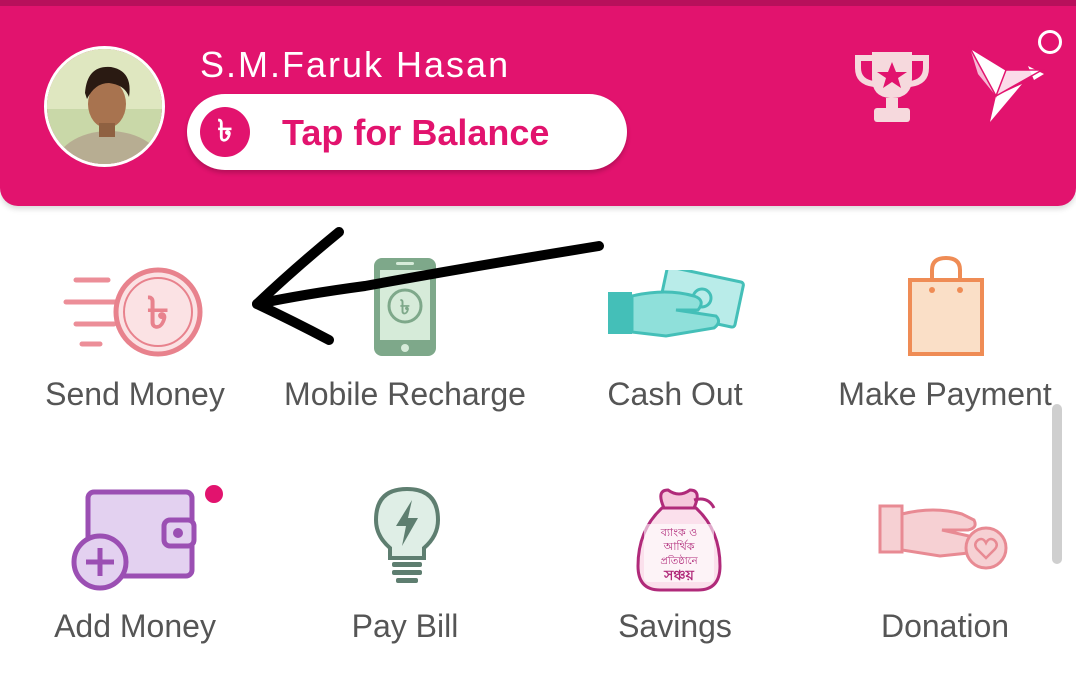 Image resolution: width=1076 pixels, height=691 pixels. Describe the element at coordinates (945, 394) in the screenshot. I see `make-payment-label: Make Payment` at that location.